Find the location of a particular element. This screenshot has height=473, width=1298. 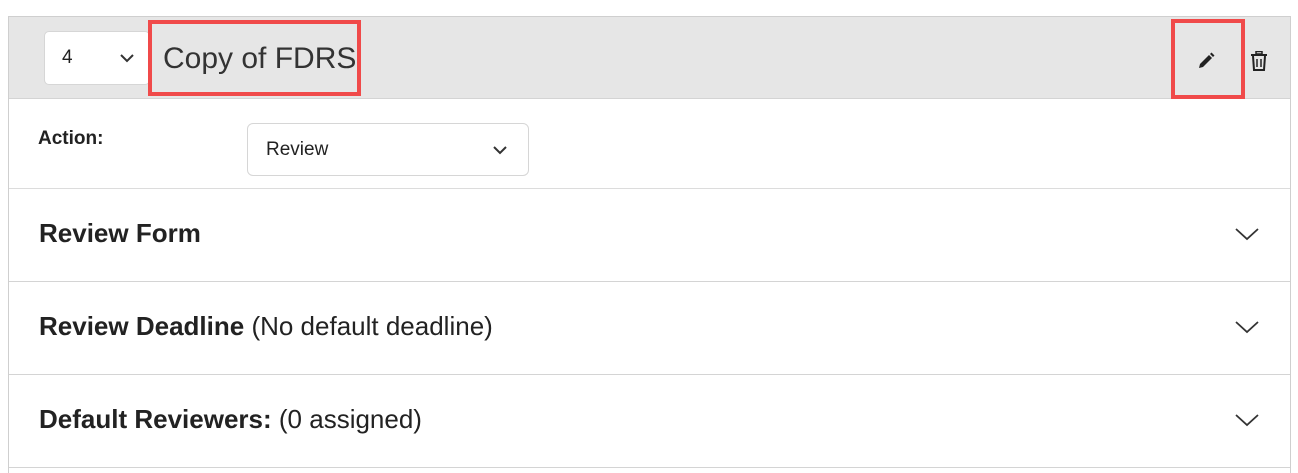

section-title-detail: (0 assigned) is located at coordinates (350, 419).